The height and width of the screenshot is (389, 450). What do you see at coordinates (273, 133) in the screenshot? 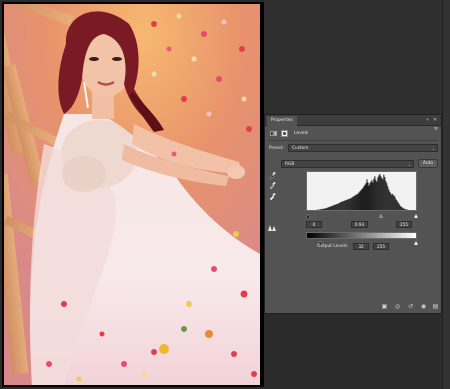
I see `levels-adjustment-icon` at bounding box center [273, 133].